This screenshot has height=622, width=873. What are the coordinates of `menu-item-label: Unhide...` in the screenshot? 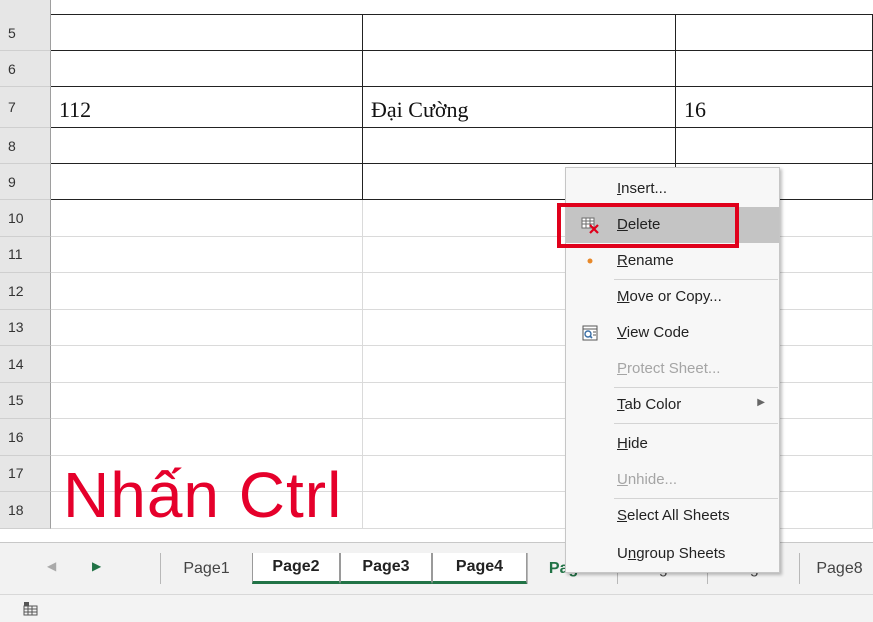 It's located at (647, 479).